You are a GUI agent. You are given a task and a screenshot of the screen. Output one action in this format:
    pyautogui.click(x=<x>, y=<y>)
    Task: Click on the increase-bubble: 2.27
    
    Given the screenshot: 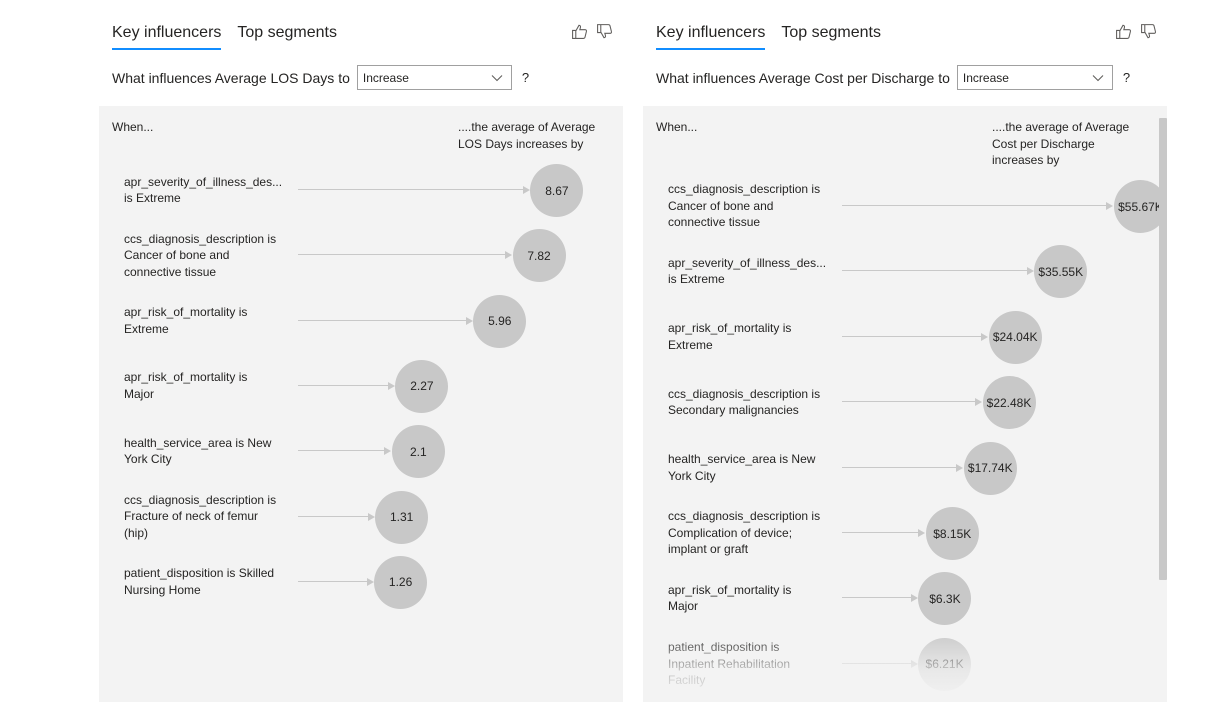 What is the action you would take?
    pyautogui.click(x=422, y=386)
    